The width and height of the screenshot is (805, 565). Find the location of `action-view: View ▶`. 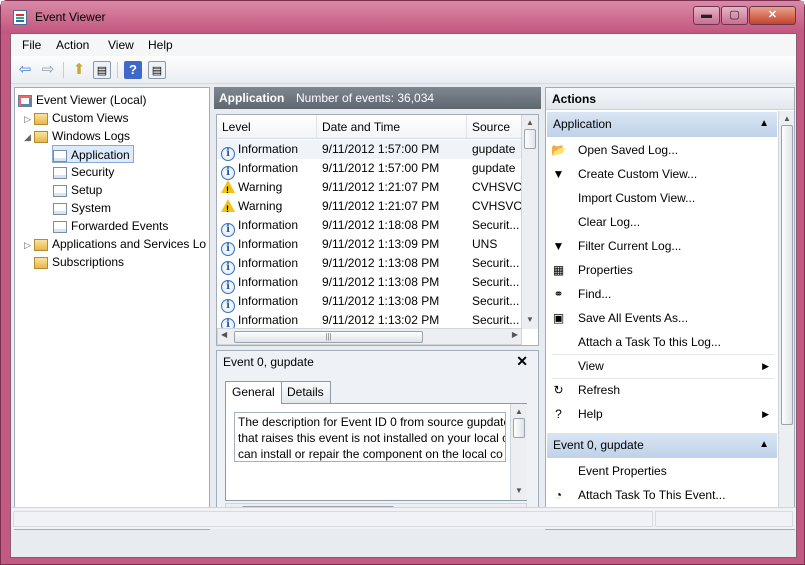

action-view: View ▶ is located at coordinates (662, 366).